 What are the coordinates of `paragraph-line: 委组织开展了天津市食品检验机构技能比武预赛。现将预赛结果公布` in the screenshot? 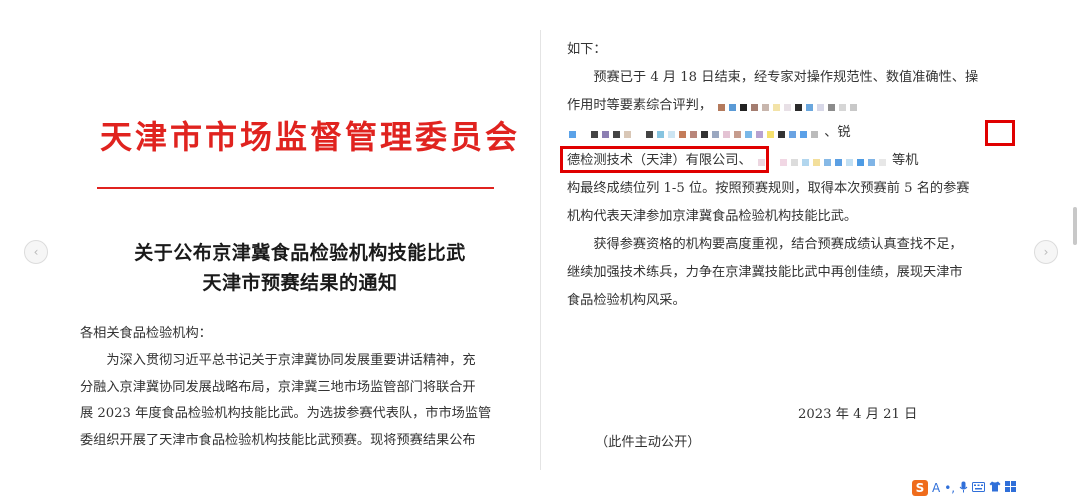 It's located at (278, 440).